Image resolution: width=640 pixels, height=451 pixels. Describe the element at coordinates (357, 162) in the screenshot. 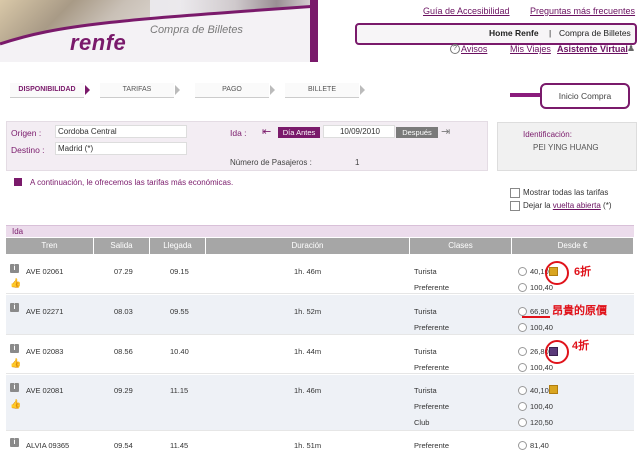

I see `pasajeros-value: 1` at that location.